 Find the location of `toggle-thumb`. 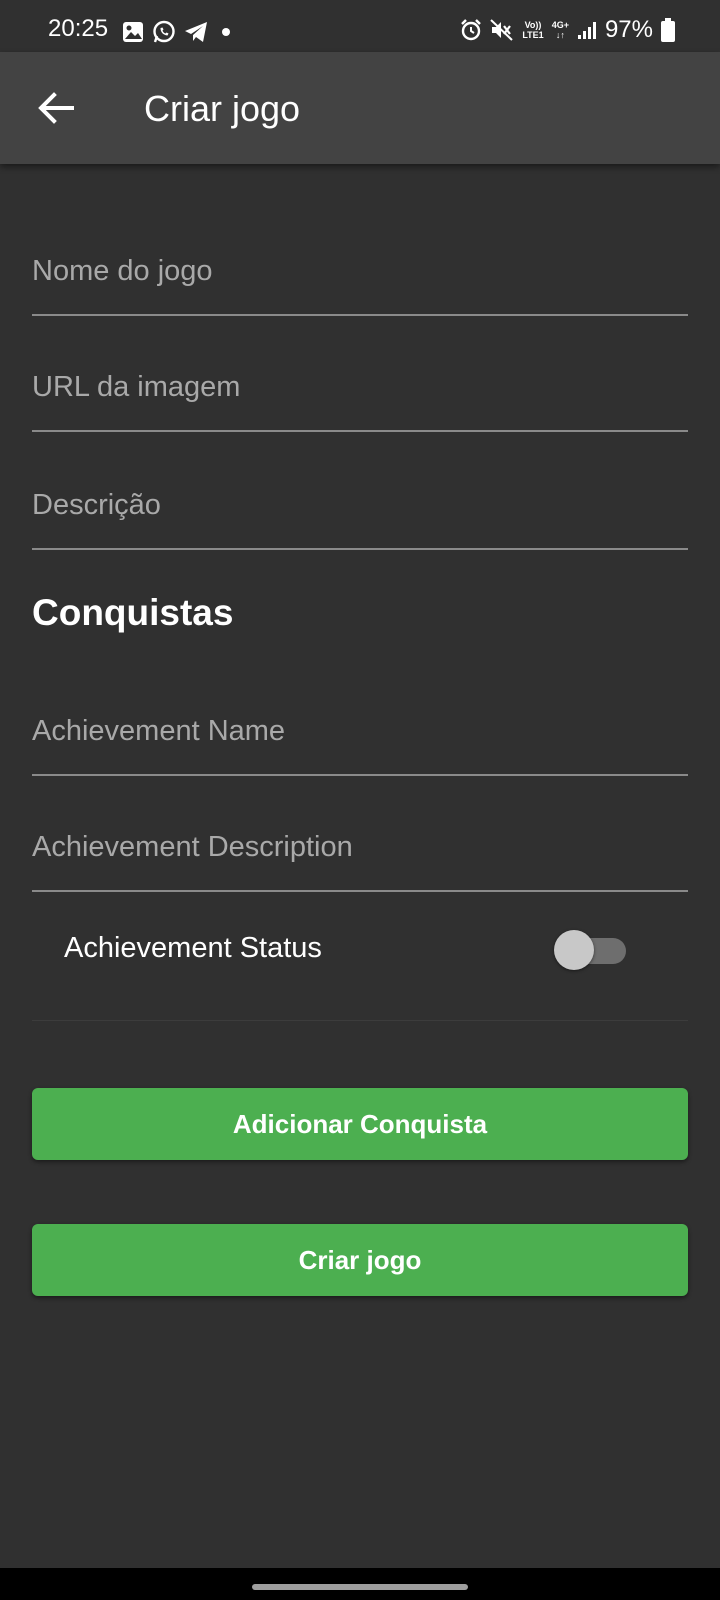

toggle-thumb is located at coordinates (574, 950).